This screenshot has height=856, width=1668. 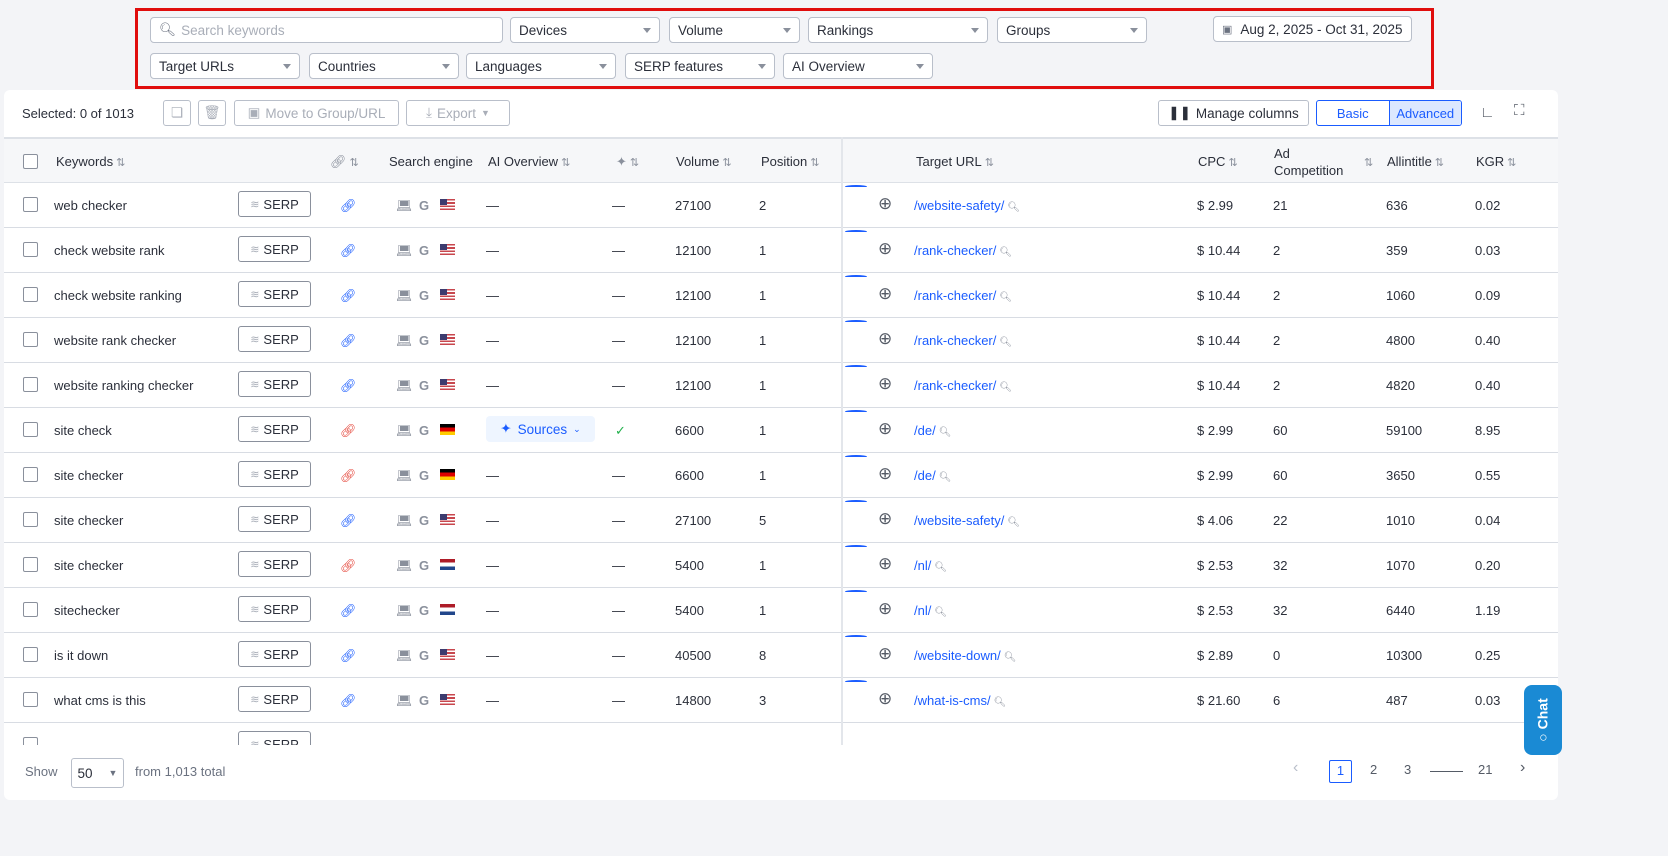 What do you see at coordinates (1407, 769) in the screenshot?
I see `page-3: 3` at bounding box center [1407, 769].